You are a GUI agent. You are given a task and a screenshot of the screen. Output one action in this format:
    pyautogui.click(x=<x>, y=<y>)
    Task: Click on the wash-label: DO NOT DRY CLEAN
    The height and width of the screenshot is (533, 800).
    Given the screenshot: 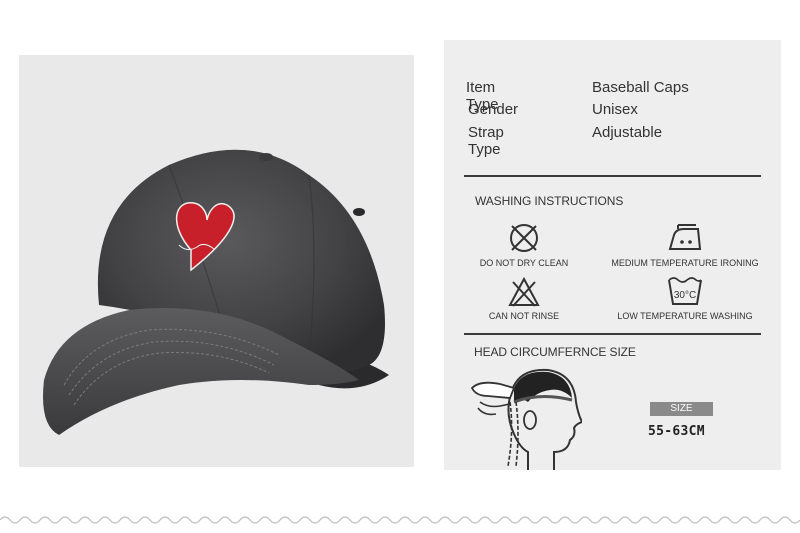 What is the action you would take?
    pyautogui.click(x=524, y=263)
    